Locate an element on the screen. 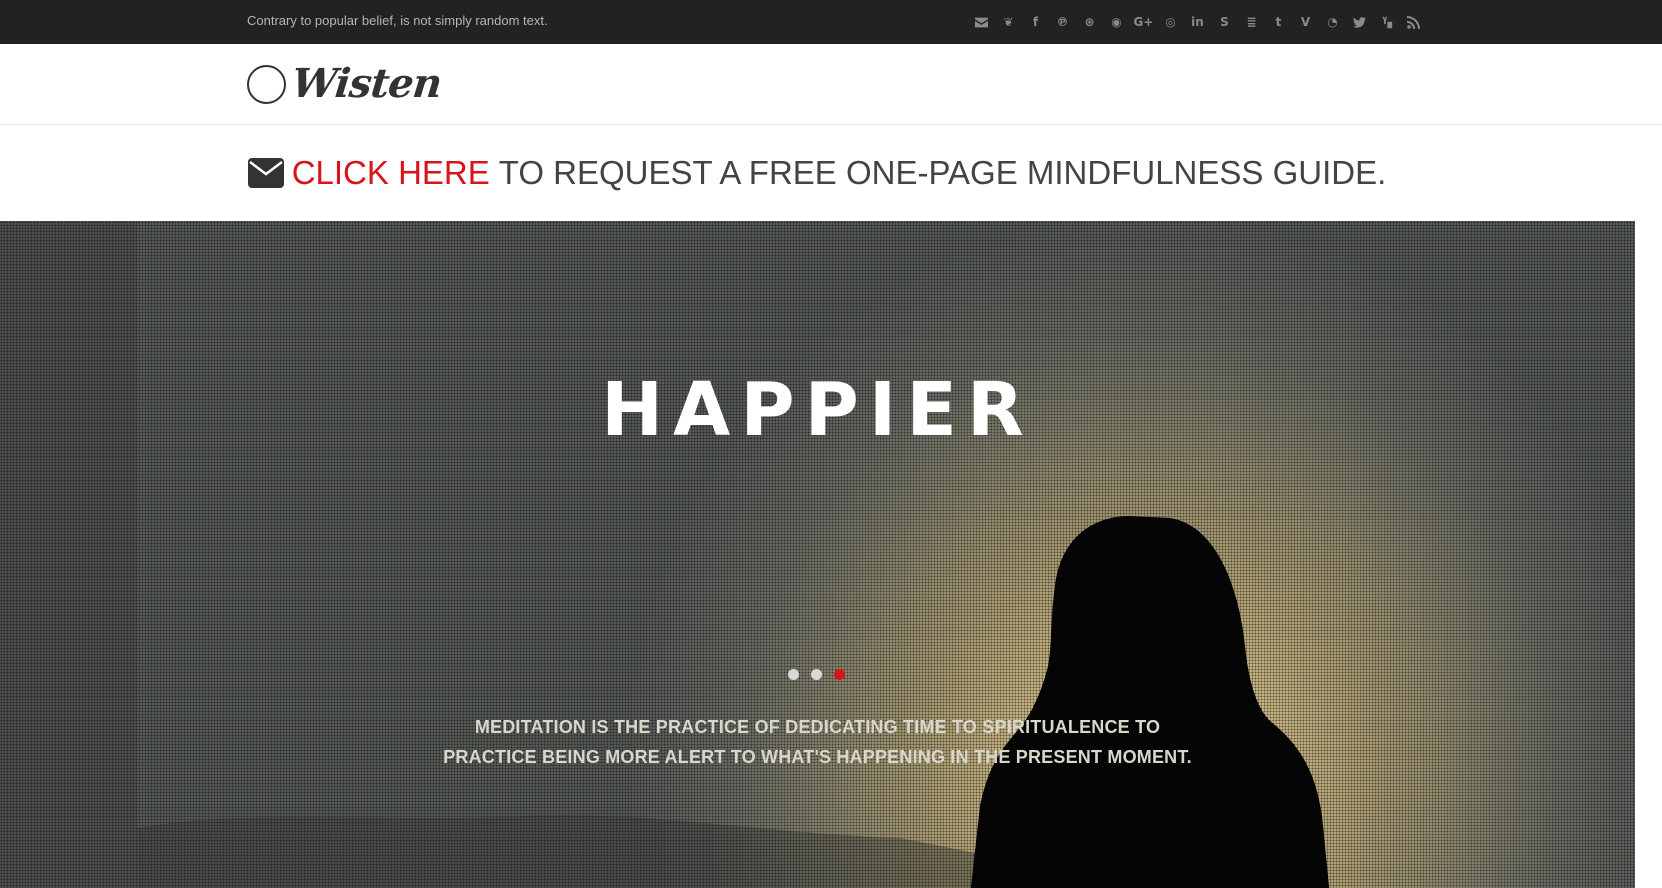 This screenshot has height=888, width=1662. facebook-icon: f is located at coordinates (1035, 22).